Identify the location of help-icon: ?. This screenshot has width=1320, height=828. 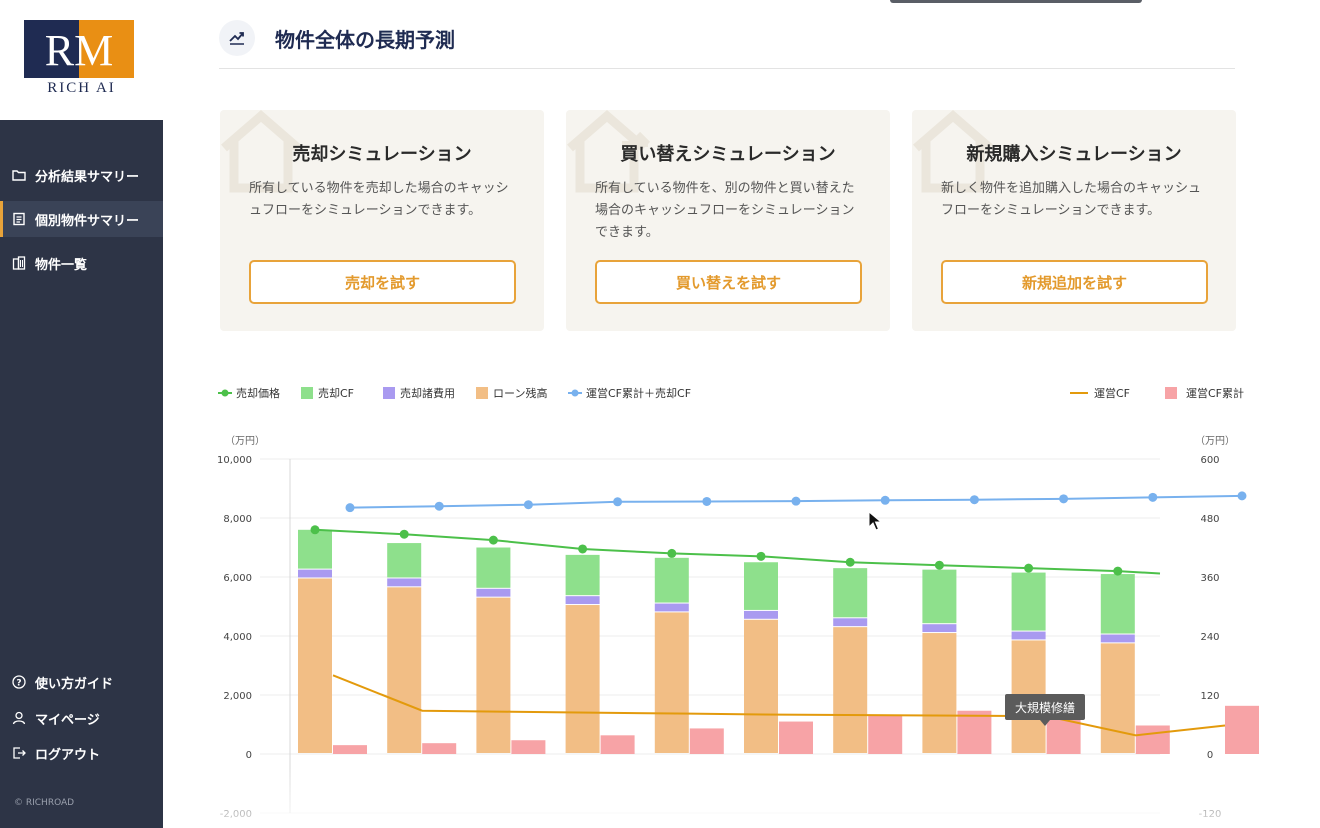
(19, 682).